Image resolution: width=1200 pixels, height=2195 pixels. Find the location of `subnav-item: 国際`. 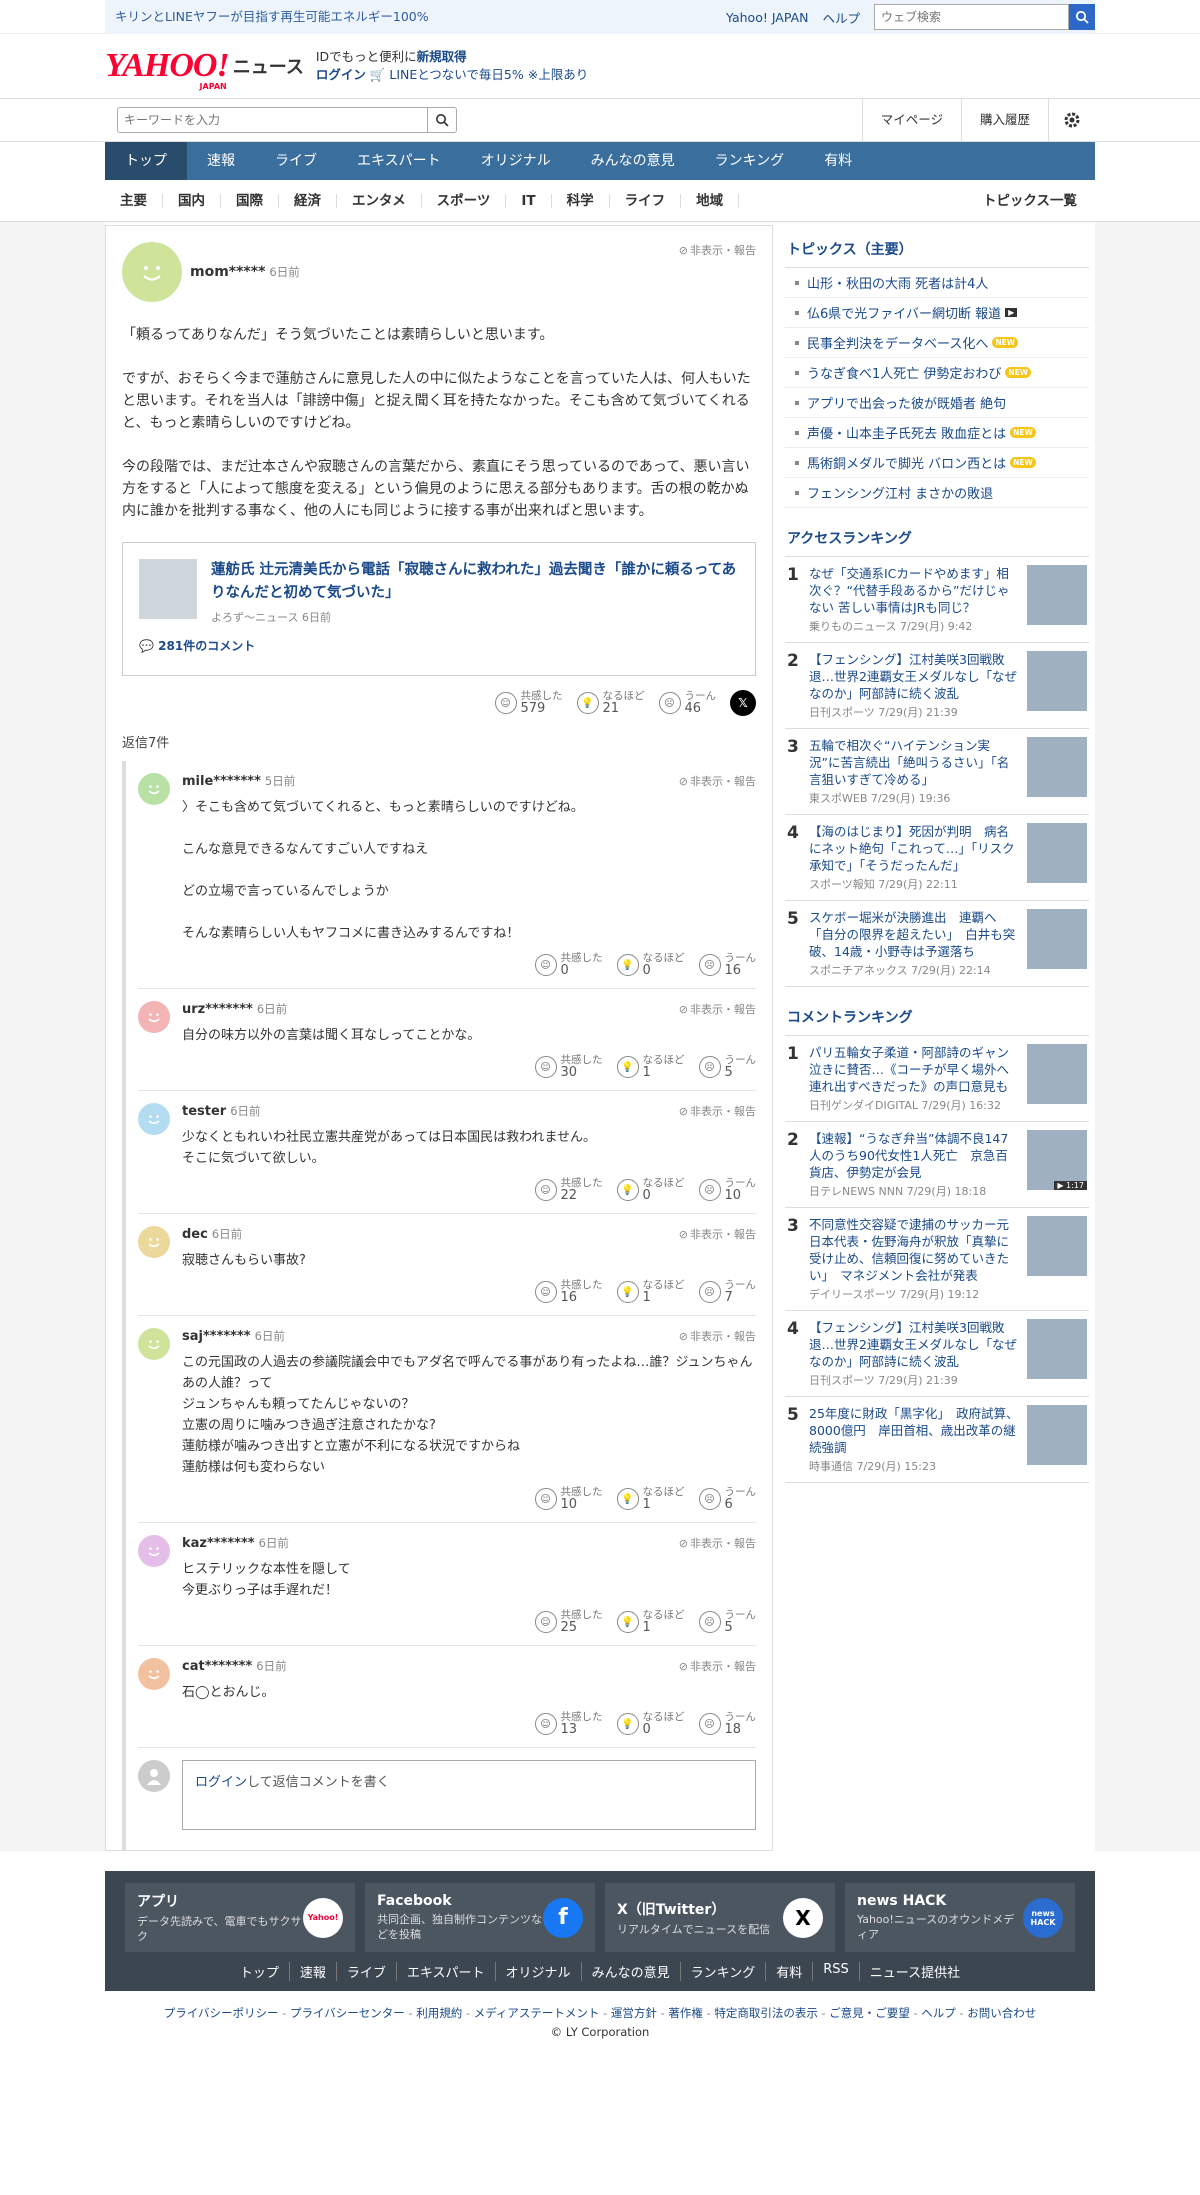

subnav-item: 国際 is located at coordinates (250, 201).